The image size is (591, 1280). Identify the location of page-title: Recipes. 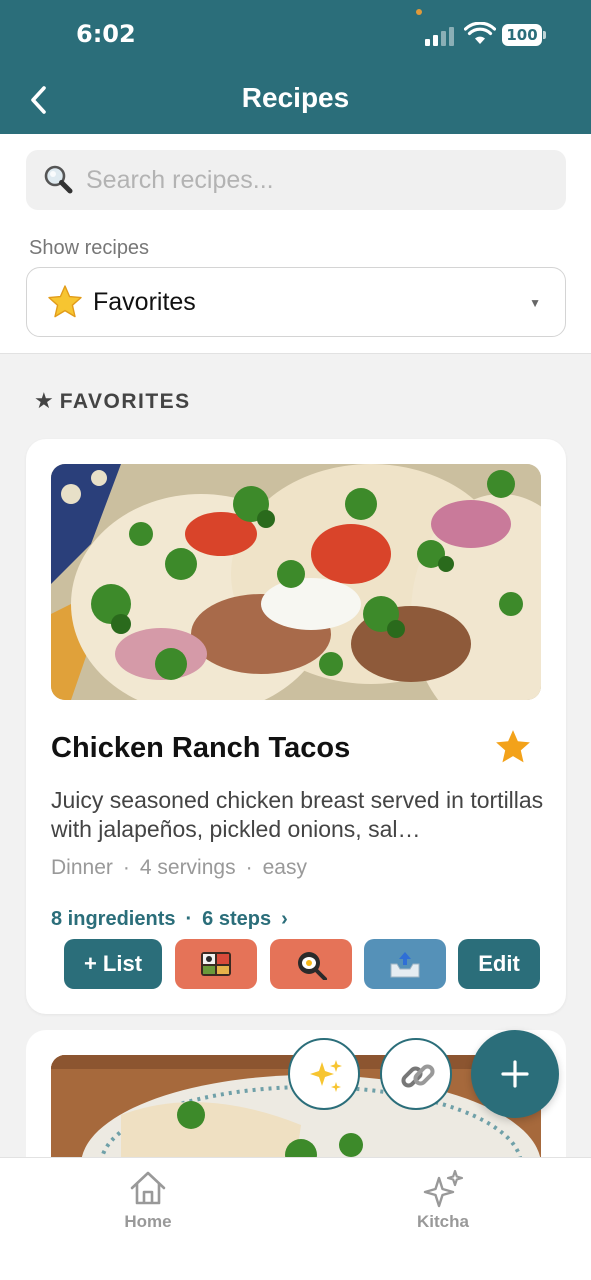
(295, 97).